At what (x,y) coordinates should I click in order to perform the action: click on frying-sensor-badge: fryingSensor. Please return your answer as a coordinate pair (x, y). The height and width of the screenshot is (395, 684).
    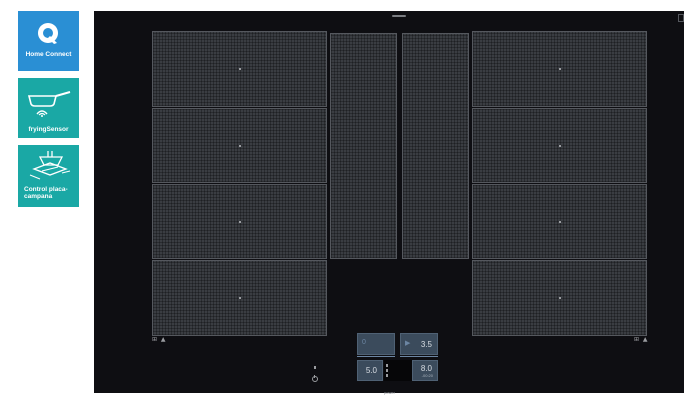
    Looking at the image, I should click on (48, 108).